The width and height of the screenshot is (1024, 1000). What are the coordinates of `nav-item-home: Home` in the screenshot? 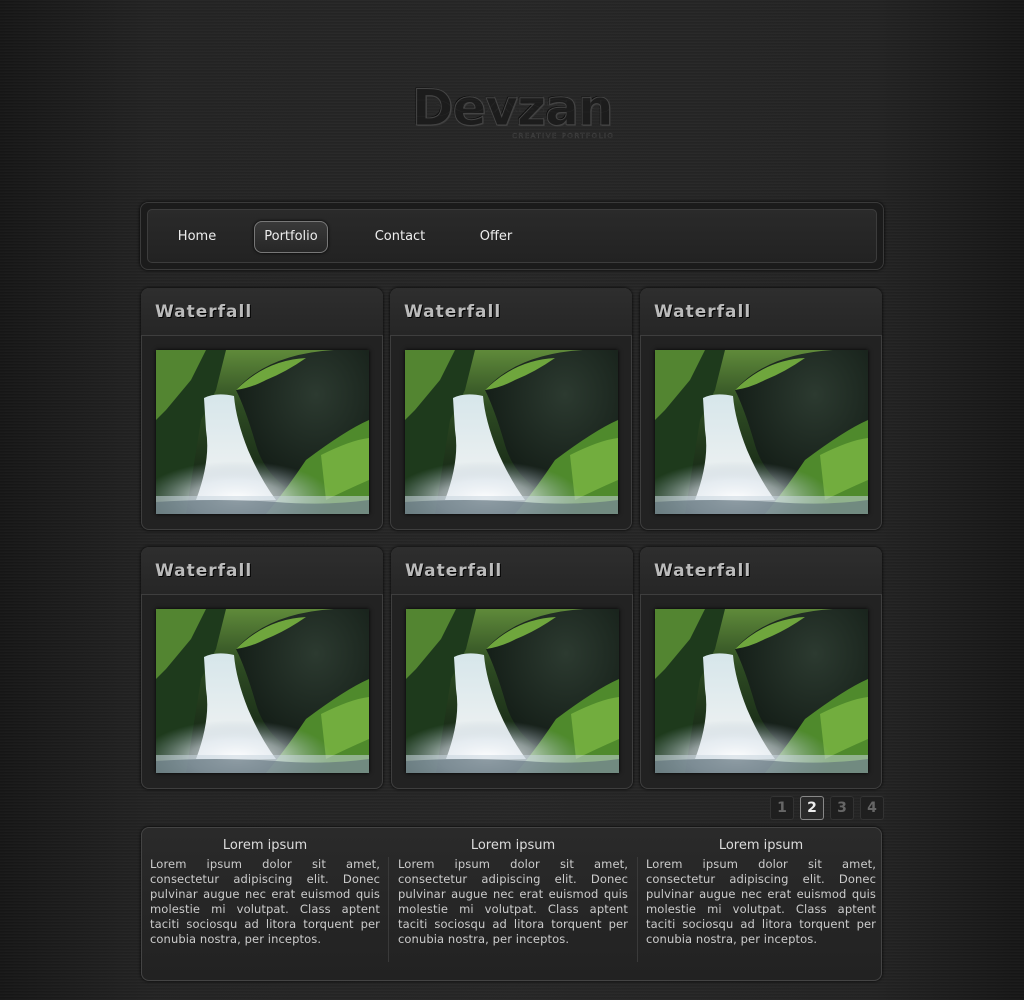 It's located at (197, 237).